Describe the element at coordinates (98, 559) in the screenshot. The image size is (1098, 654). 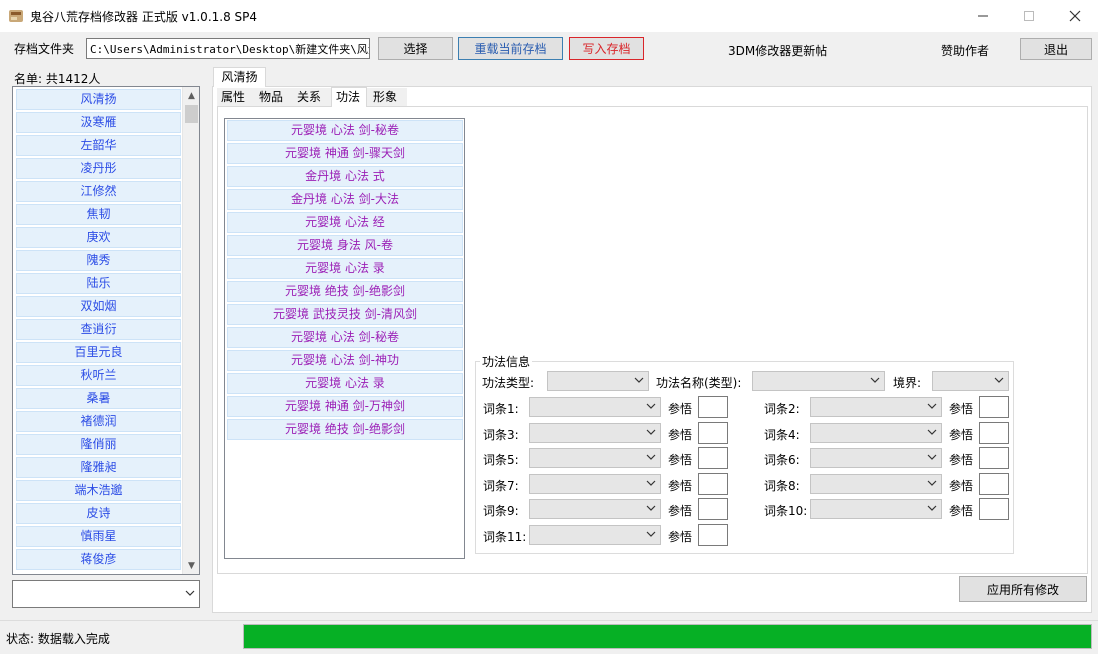
I see `name-list-item: 蒋俊彦` at that location.